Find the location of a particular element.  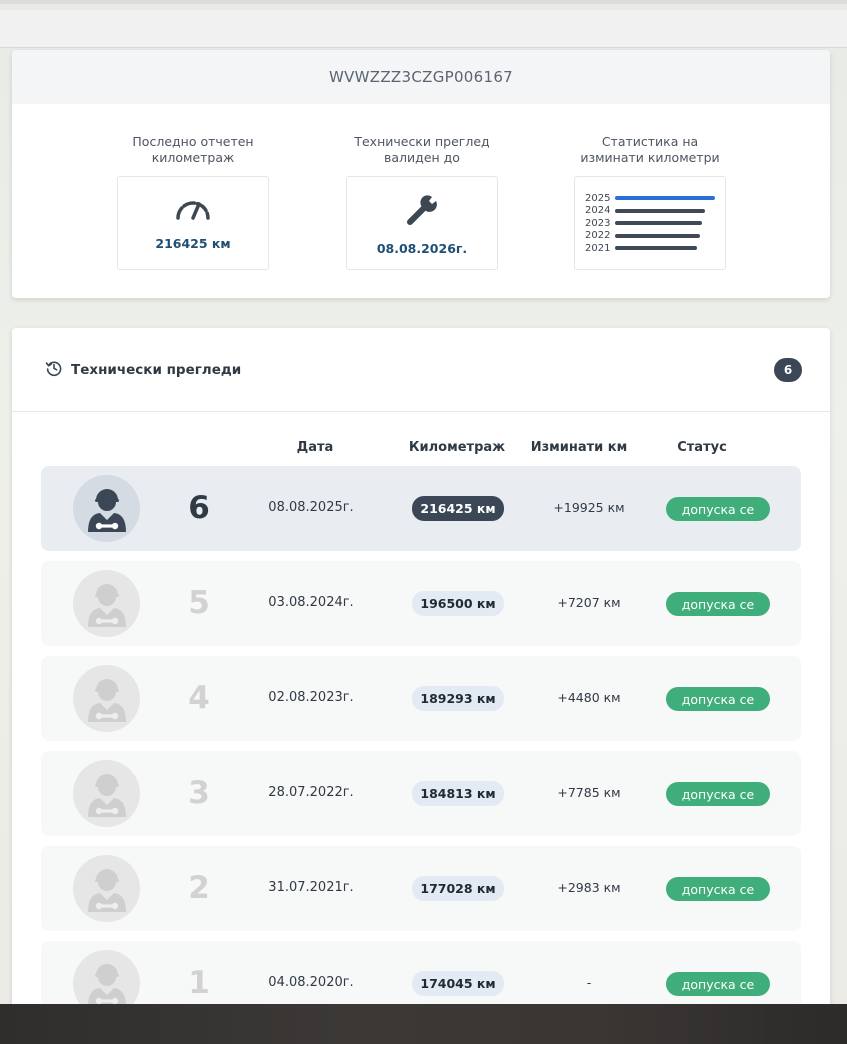

inspection-date: 31.07.2021г. is located at coordinates (311, 887).